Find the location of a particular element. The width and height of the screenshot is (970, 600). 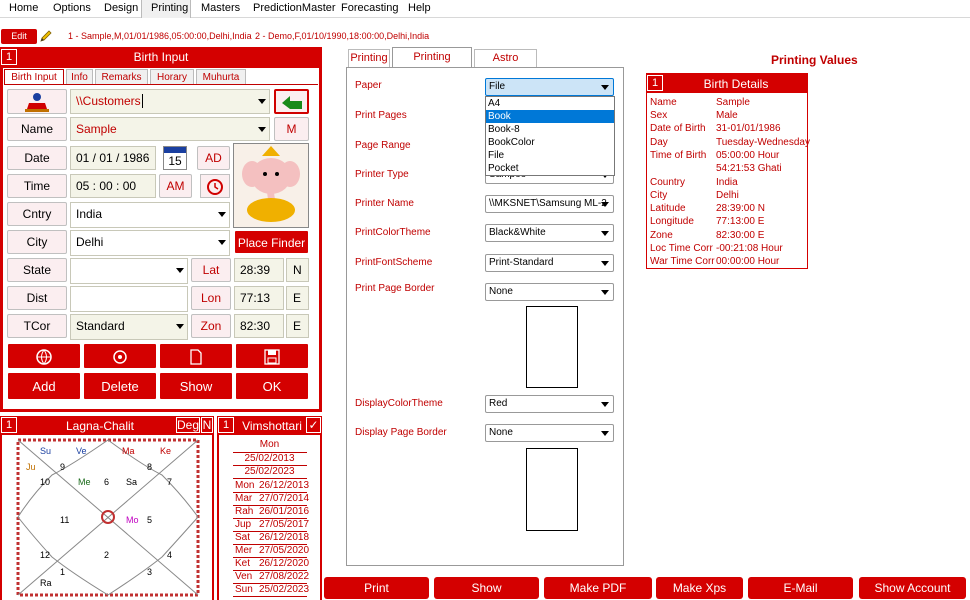

menu-forecasting: Forecasting is located at coordinates (369, 8).